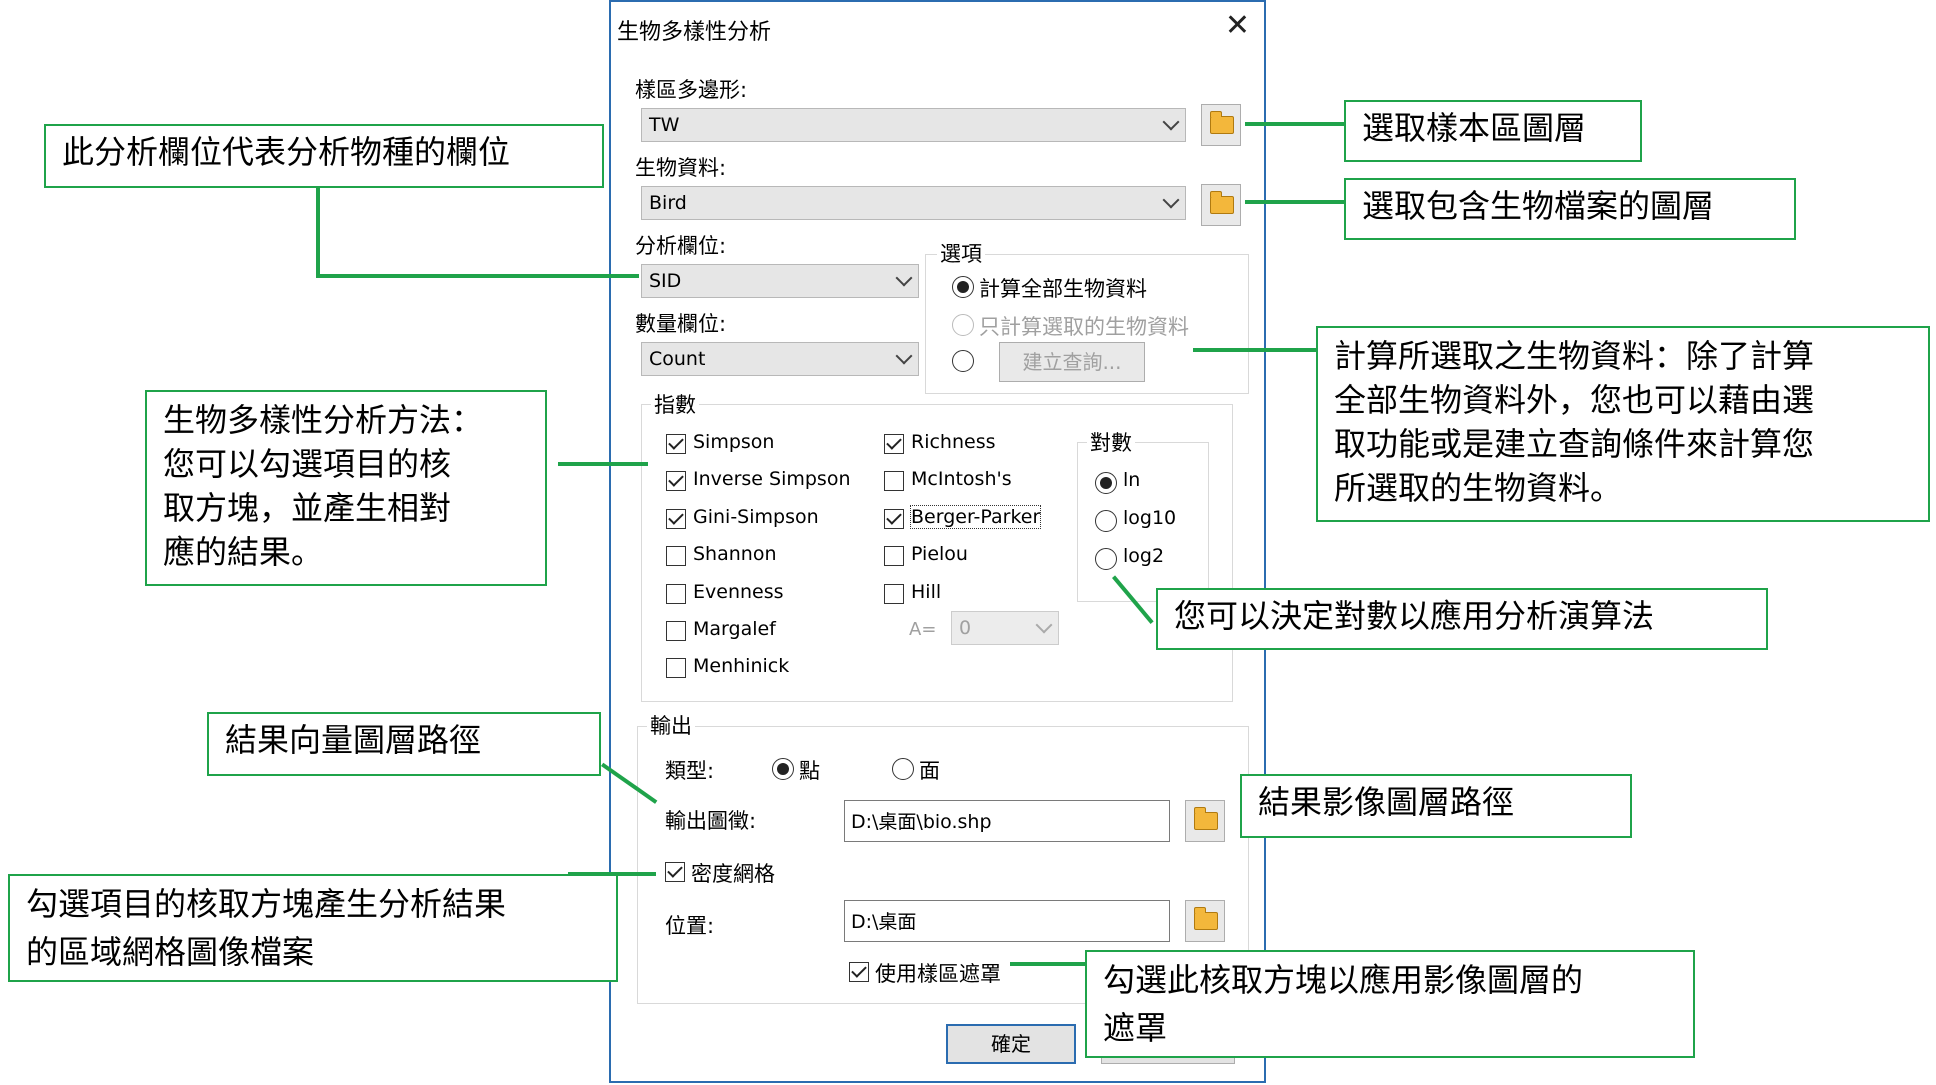  I want to click on calc-selected-radio, so click(963, 325).